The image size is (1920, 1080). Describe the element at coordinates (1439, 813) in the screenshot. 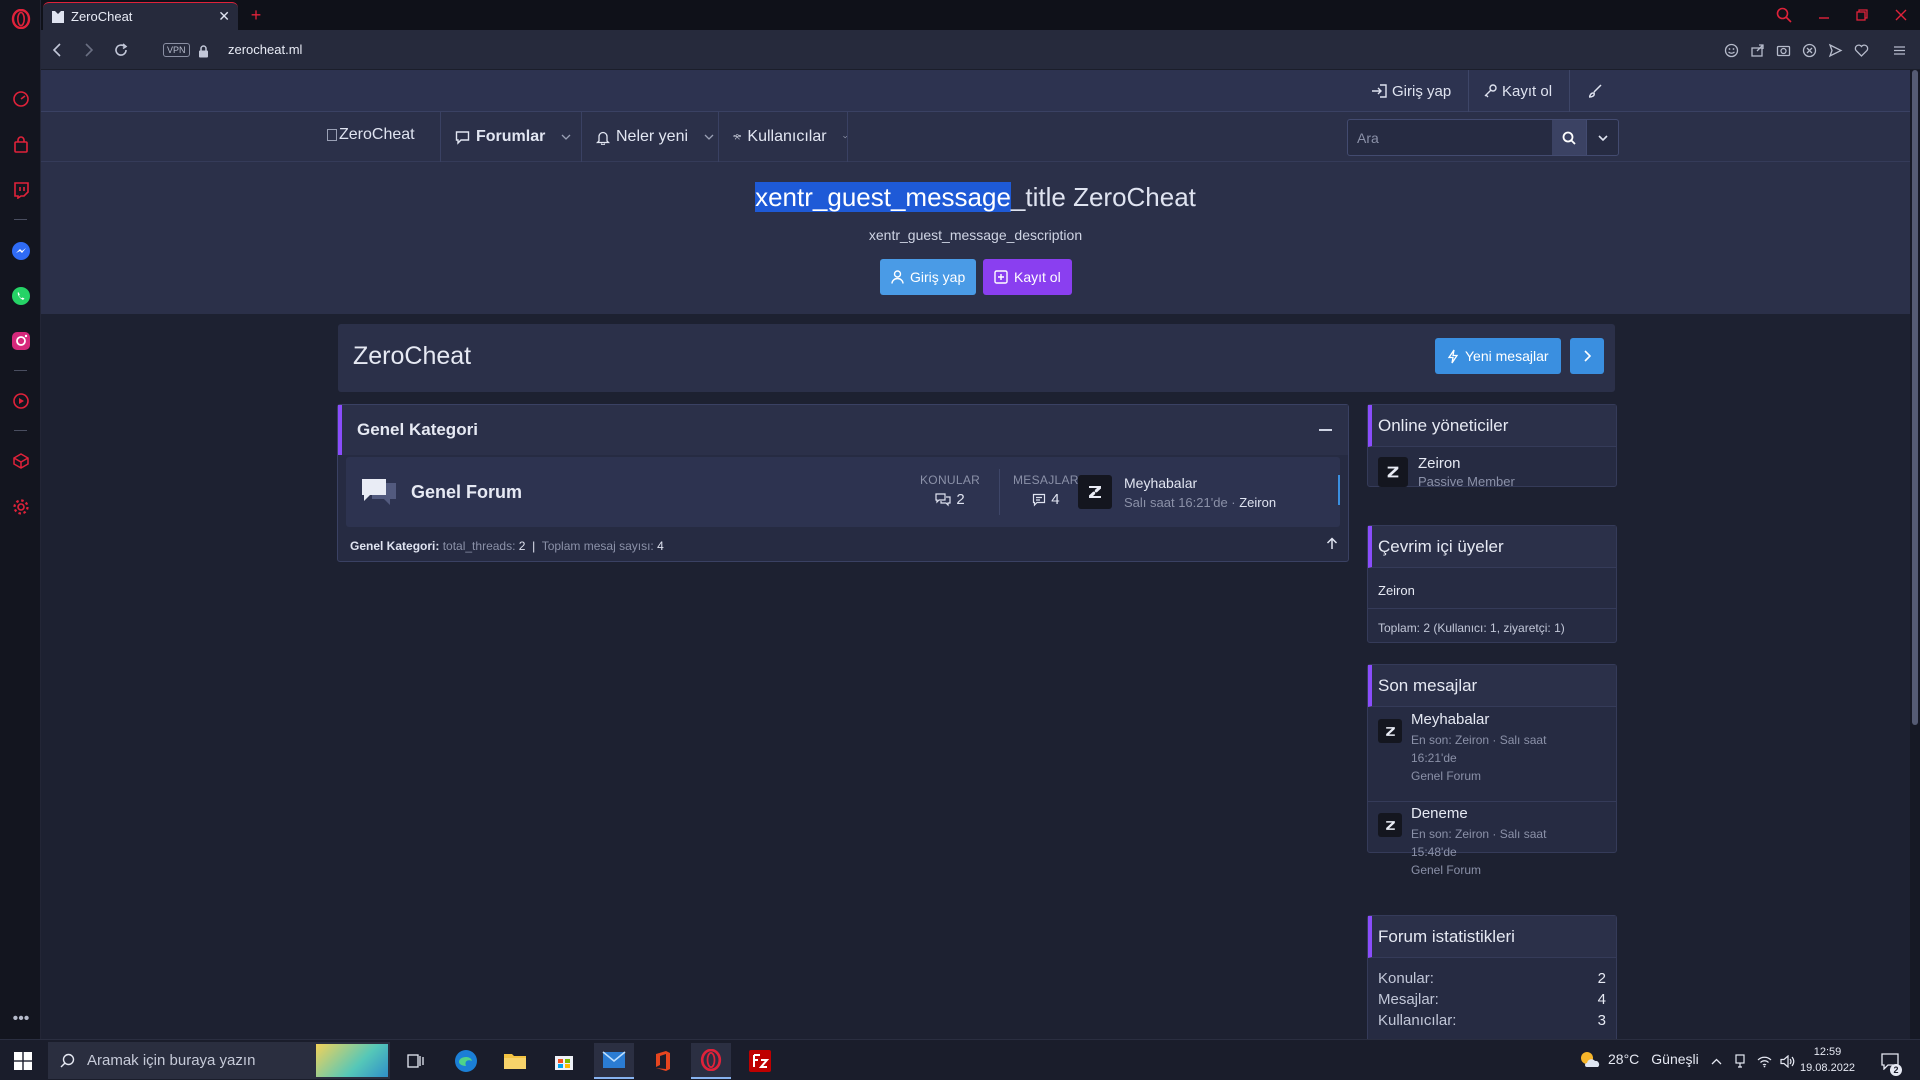

I see `latest-post-title: Deneme` at that location.